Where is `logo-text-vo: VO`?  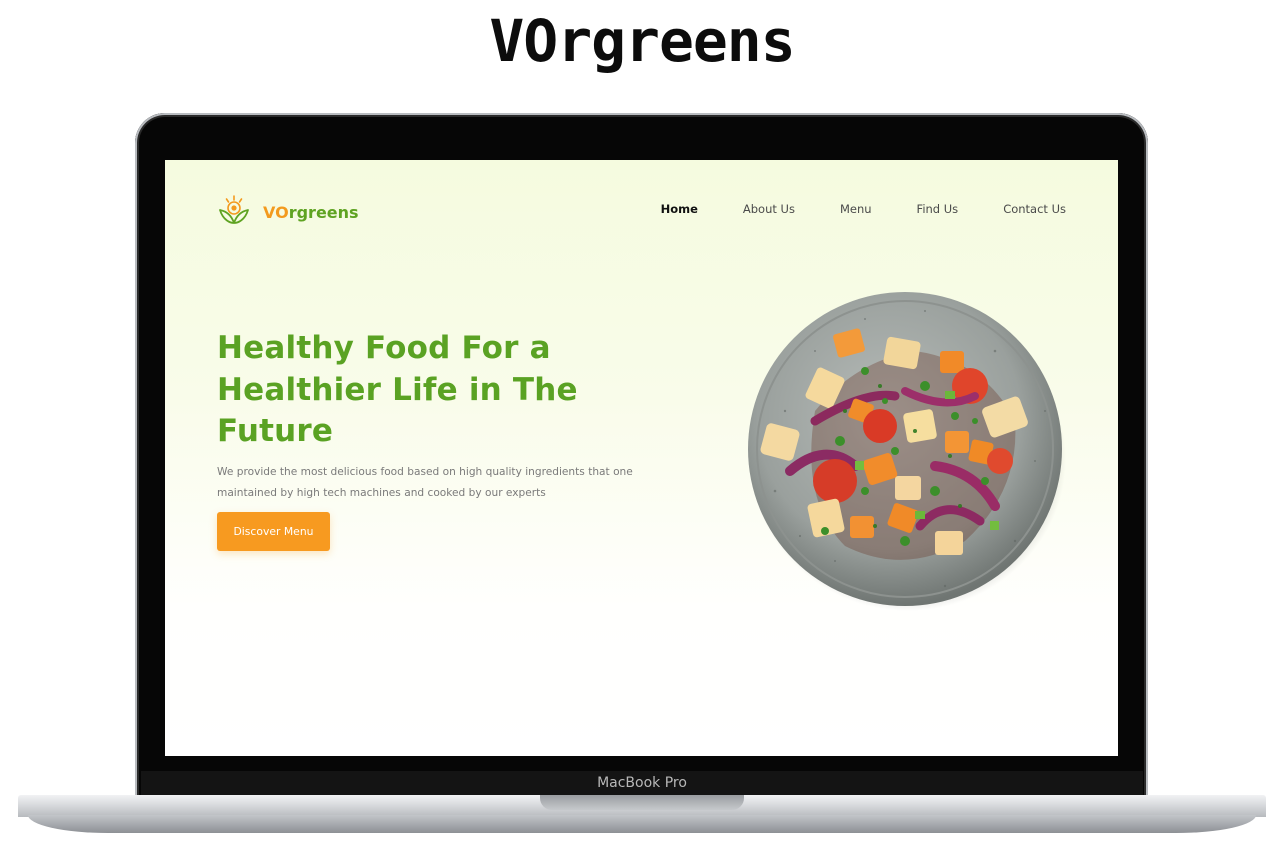
logo-text-vo: VO is located at coordinates (276, 212).